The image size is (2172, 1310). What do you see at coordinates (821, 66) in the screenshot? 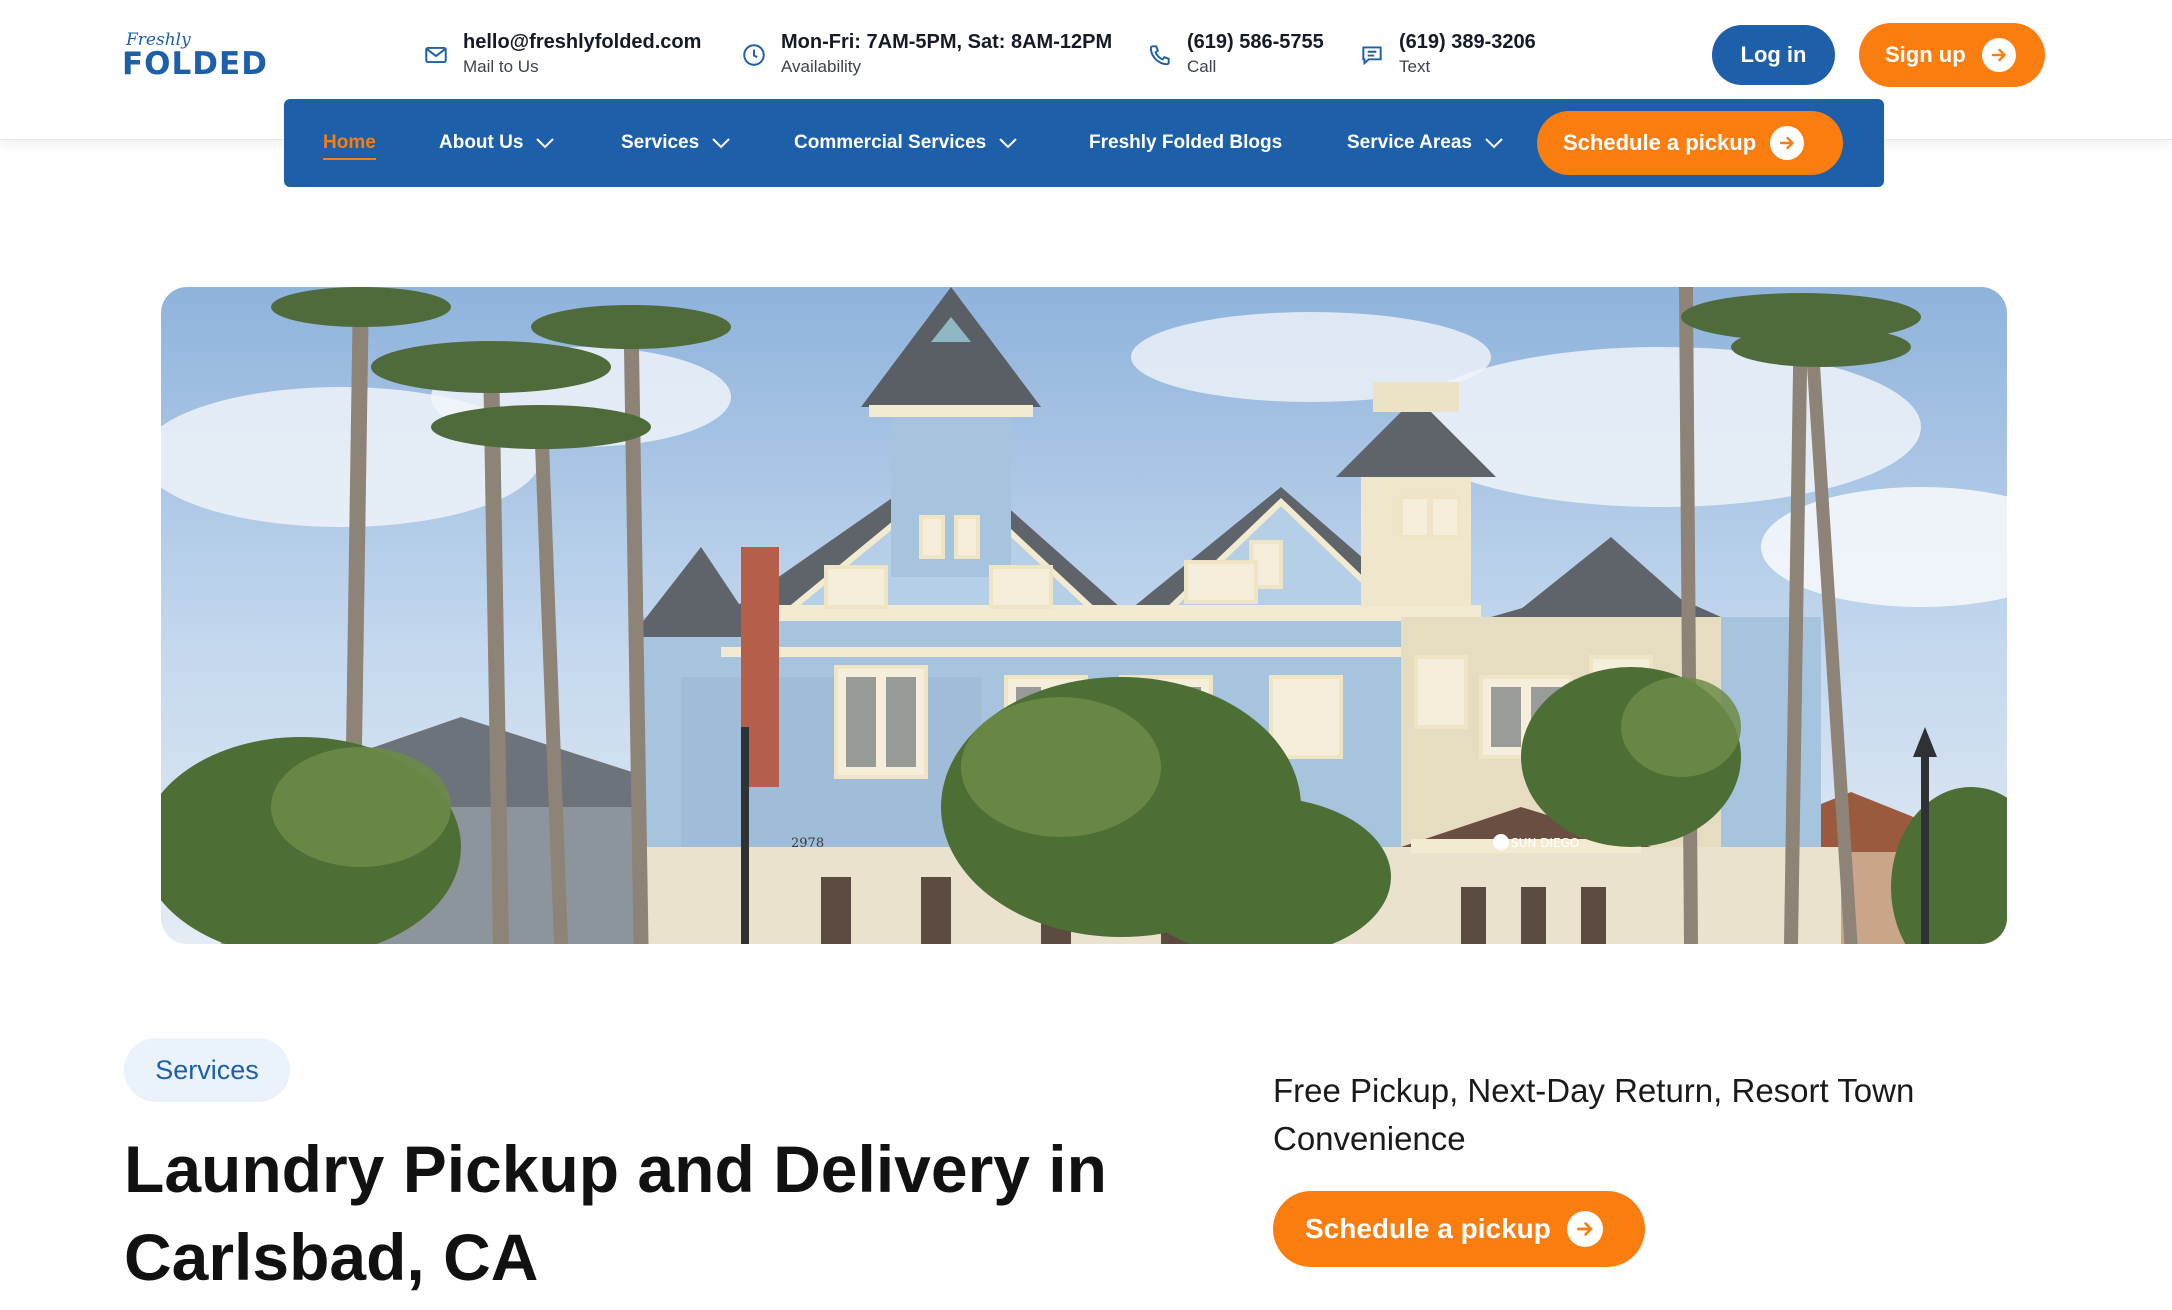
I see `contact-hours-label: Availability` at bounding box center [821, 66].